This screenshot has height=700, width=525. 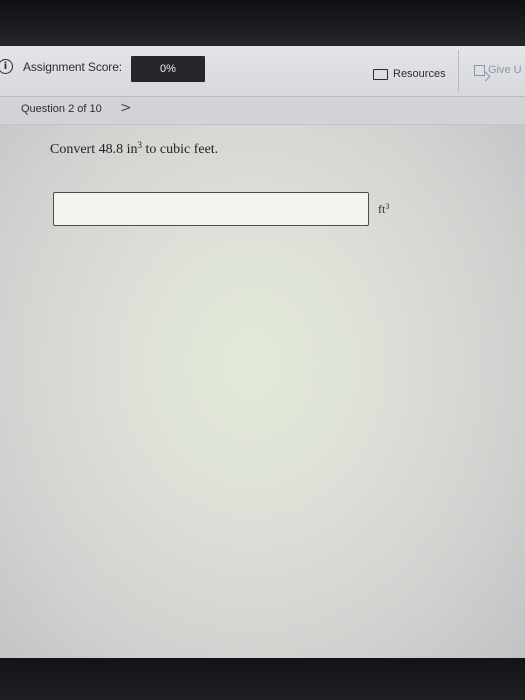 What do you see at coordinates (505, 70) in the screenshot?
I see `give-up-label: Give U` at bounding box center [505, 70].